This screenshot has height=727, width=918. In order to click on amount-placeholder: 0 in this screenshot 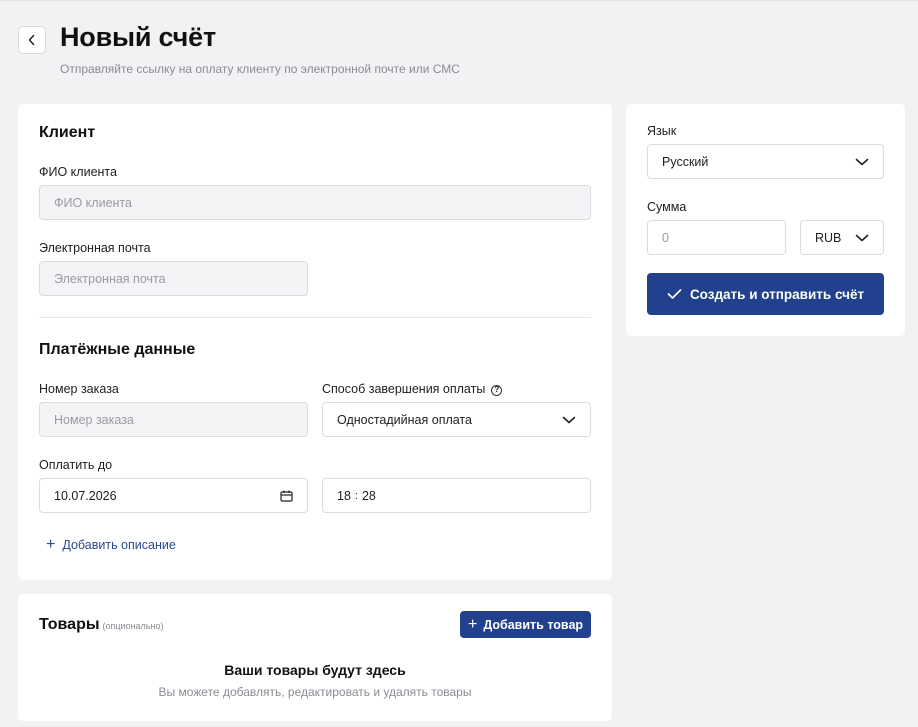, I will do `click(665, 237)`.